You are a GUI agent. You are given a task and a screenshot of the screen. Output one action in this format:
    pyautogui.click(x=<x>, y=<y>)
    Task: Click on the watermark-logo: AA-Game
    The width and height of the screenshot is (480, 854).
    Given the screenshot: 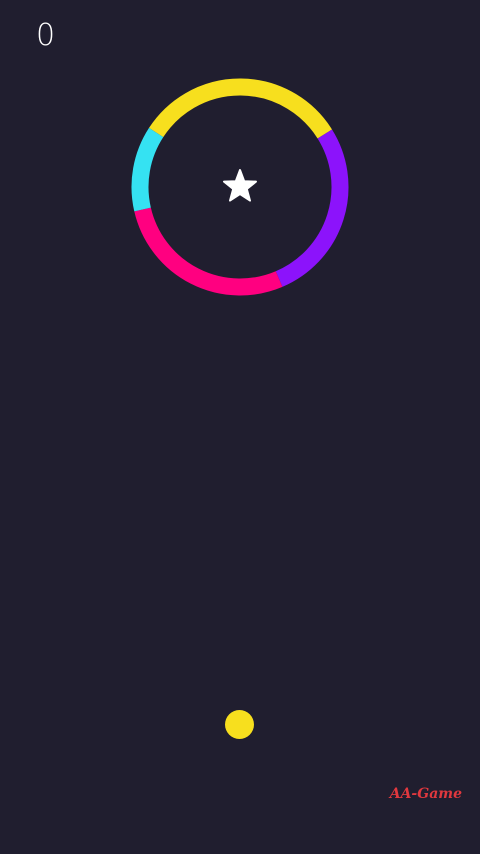 What is the action you would take?
    pyautogui.click(x=425, y=794)
    